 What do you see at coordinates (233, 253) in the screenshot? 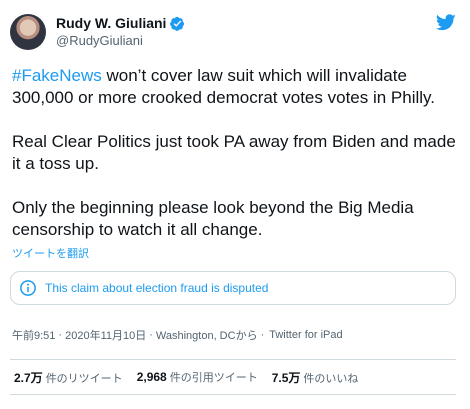
I see `translate-tweet-link: ツイートを翻訳` at bounding box center [233, 253].